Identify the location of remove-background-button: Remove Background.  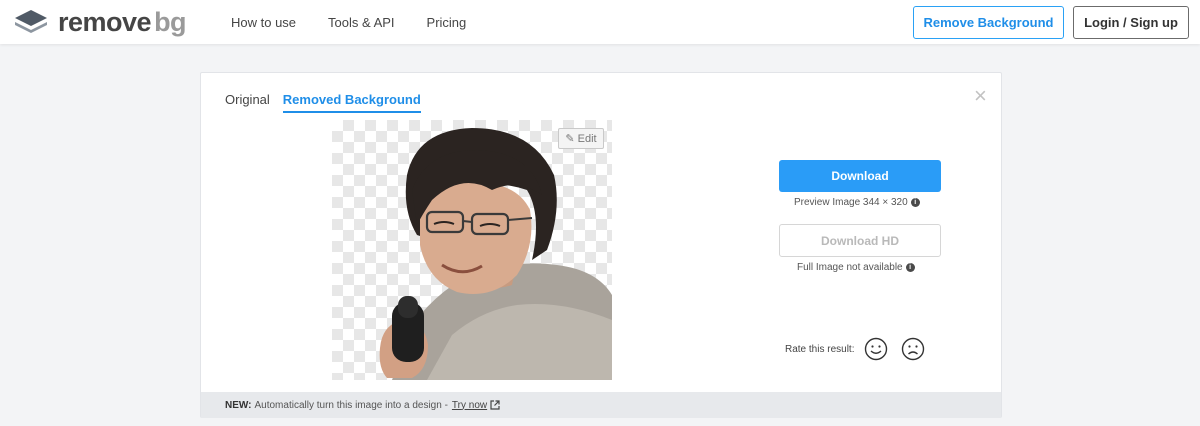
(988, 22).